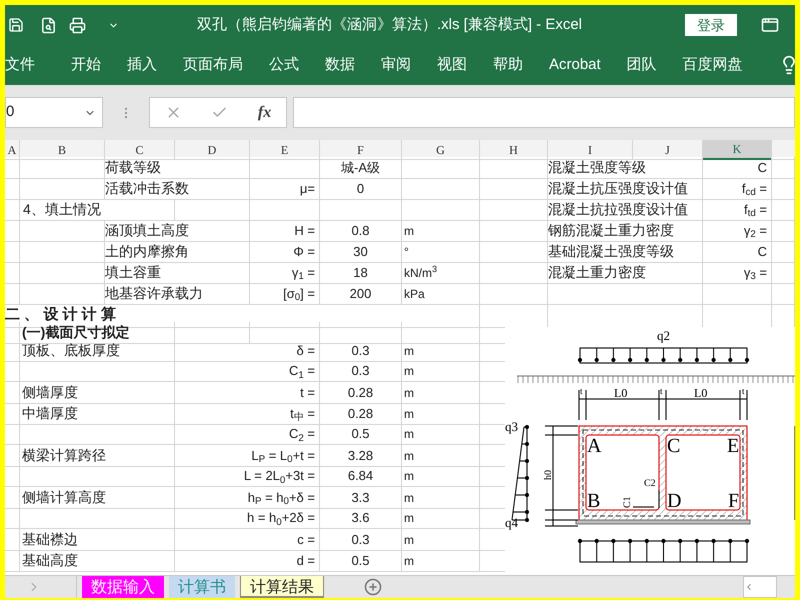 Image resolution: width=800 pixels, height=600 pixels. Describe the element at coordinates (590, 150) in the screenshot. I see `column-header: I` at that location.